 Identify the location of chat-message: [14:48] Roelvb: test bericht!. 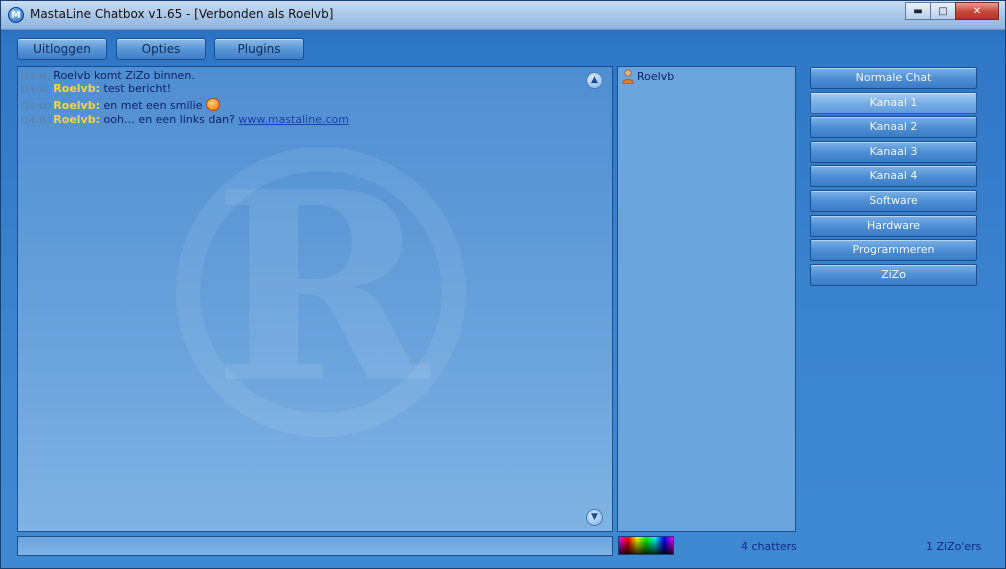
(96, 88).